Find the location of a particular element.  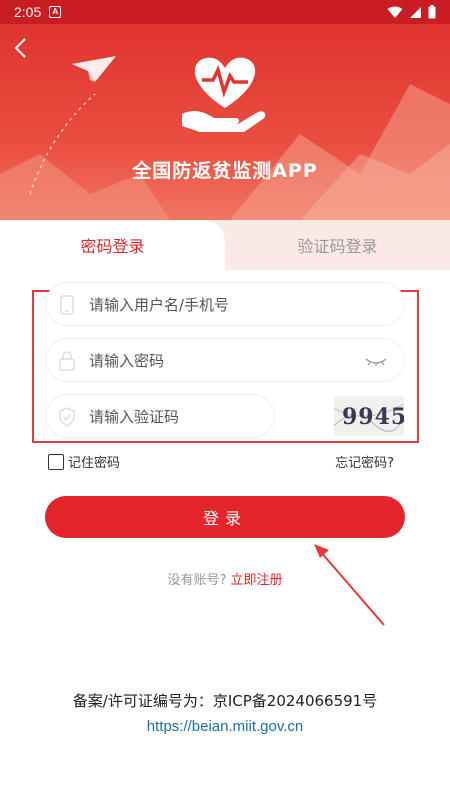

register-prompt: 没有账号? is located at coordinates (197, 580).